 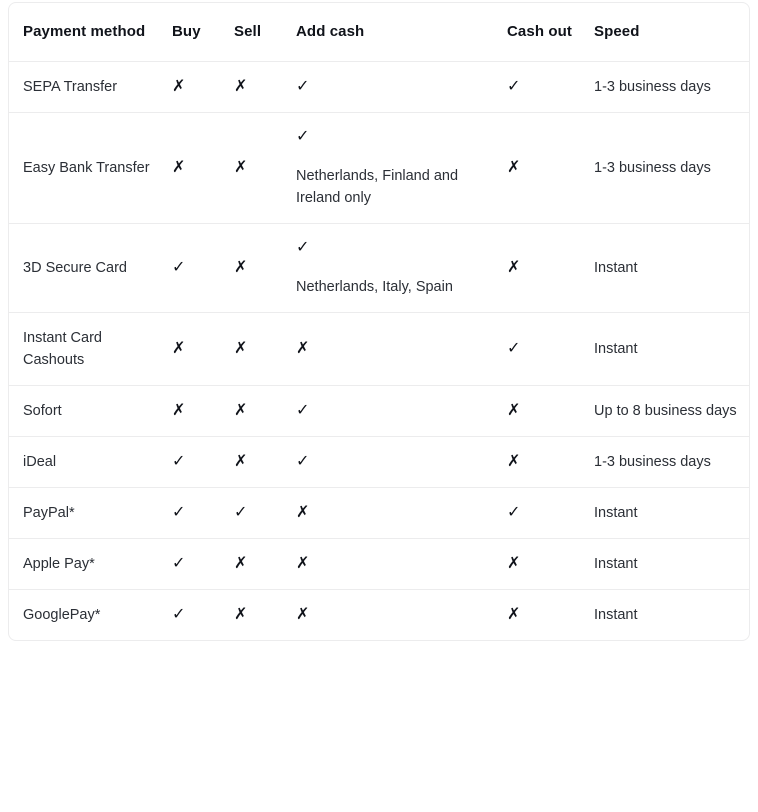 I want to click on cell-add-cash: ✓ Netherlands, Italy, Spain, so click(x=401, y=268).